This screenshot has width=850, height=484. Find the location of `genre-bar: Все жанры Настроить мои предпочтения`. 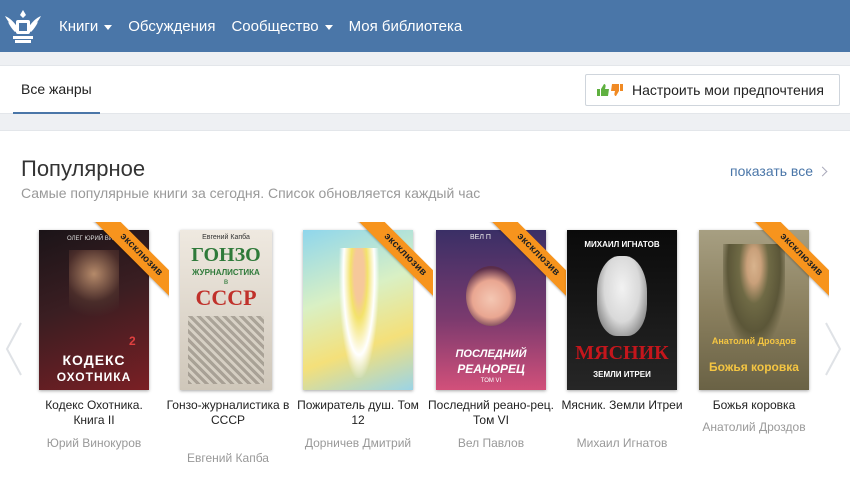

genre-bar: Все жанры Настроить мои предпочтения is located at coordinates (425, 89).